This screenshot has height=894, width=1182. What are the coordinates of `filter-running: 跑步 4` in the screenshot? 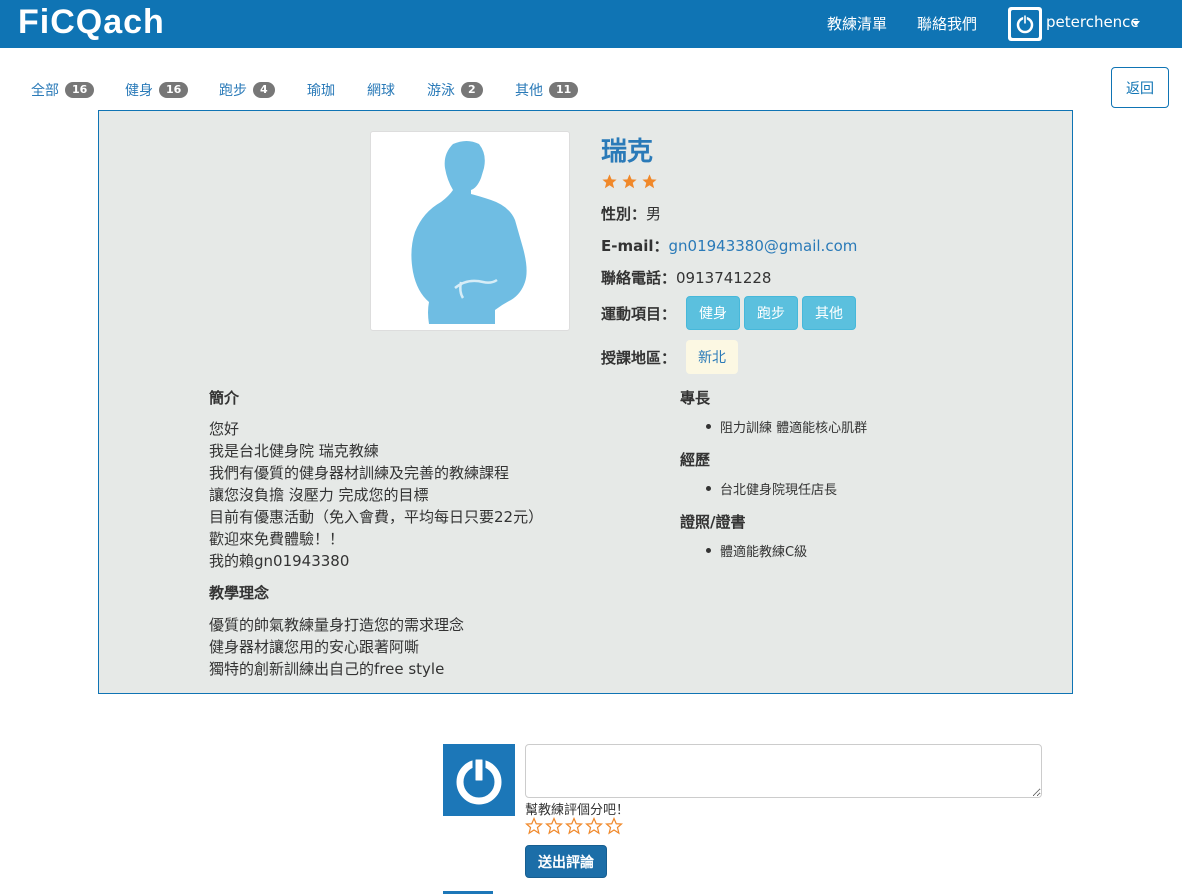 It's located at (247, 90).